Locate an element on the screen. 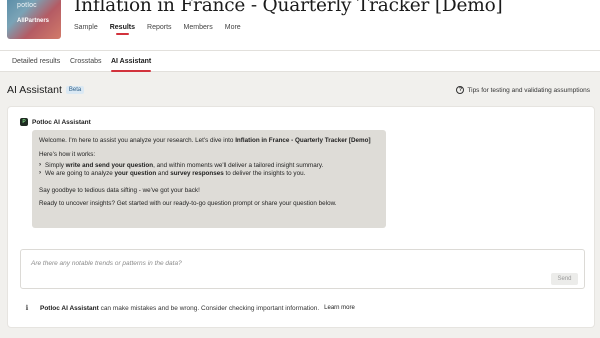 The width and height of the screenshot is (600, 338). page-heading: AI Assistant Beta is located at coordinates (46, 90).